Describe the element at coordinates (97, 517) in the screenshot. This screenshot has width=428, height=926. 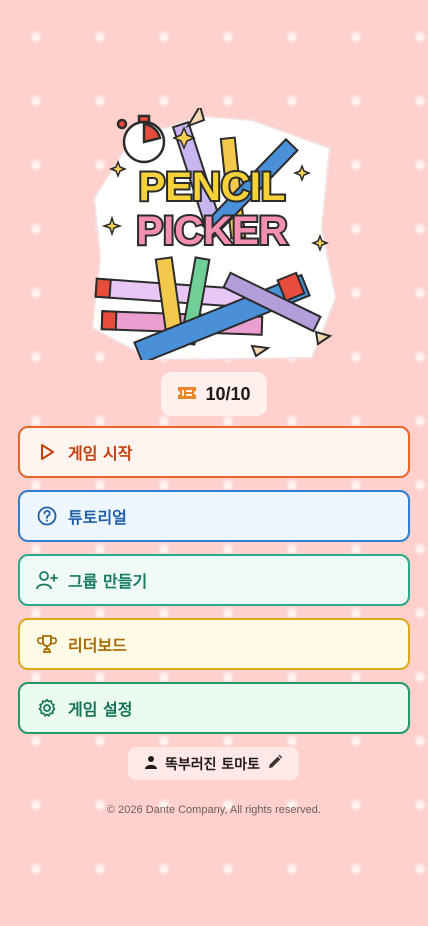
I see `tutorial-label: 튜토리얼` at that location.